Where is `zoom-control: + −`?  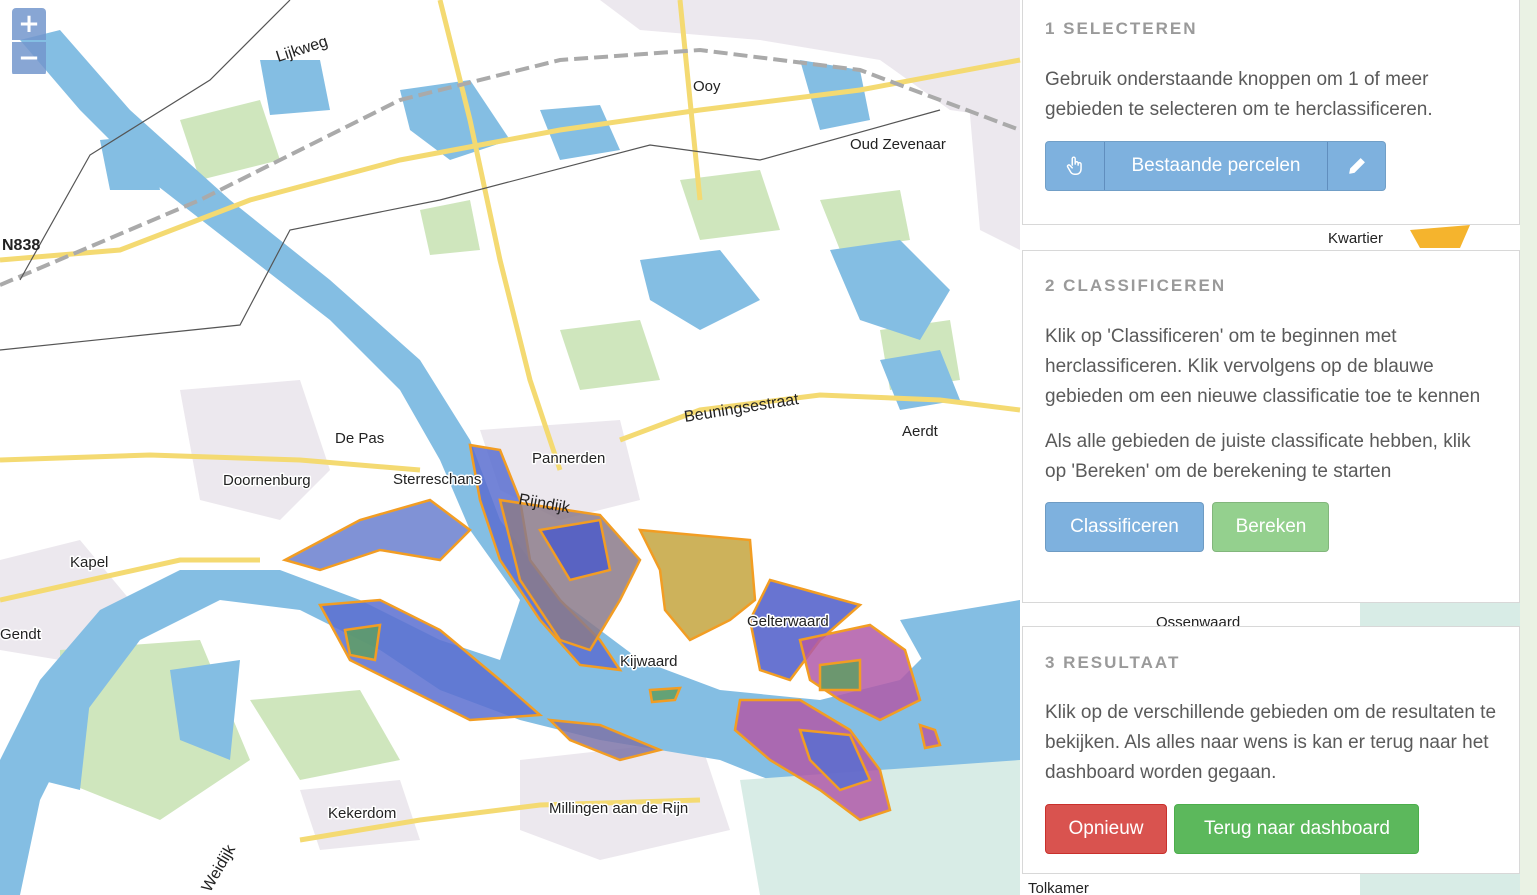
zoom-control: + − is located at coordinates (29, 42).